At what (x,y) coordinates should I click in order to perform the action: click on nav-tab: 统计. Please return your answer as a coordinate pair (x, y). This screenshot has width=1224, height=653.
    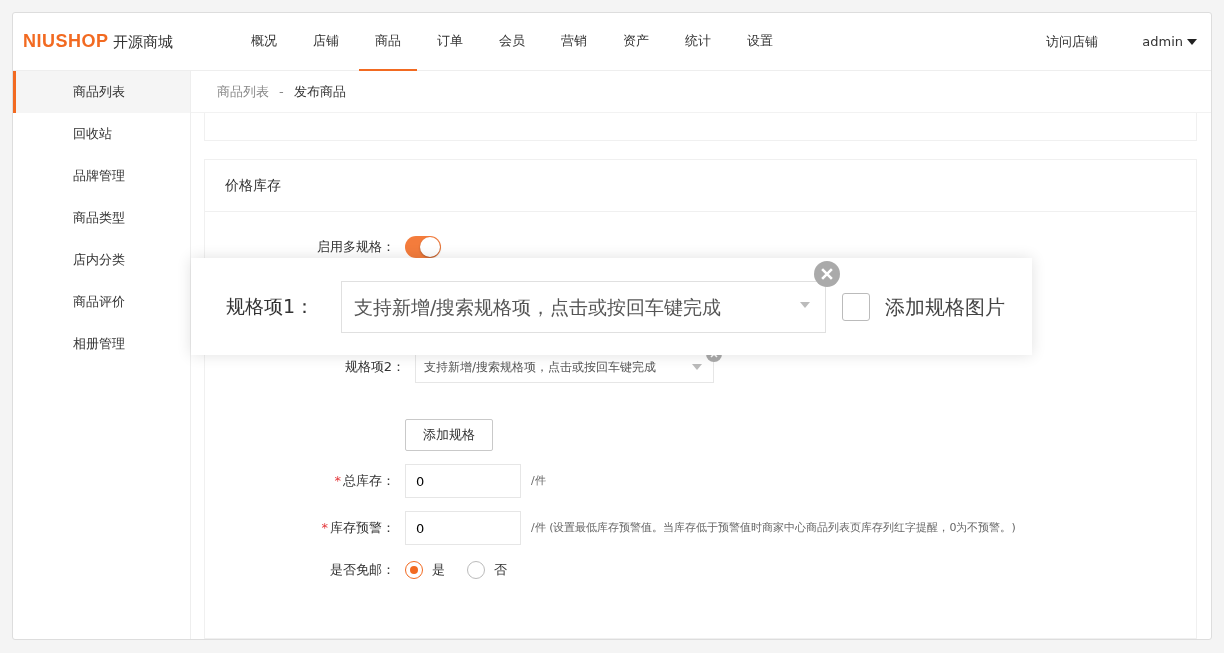
    Looking at the image, I should click on (698, 42).